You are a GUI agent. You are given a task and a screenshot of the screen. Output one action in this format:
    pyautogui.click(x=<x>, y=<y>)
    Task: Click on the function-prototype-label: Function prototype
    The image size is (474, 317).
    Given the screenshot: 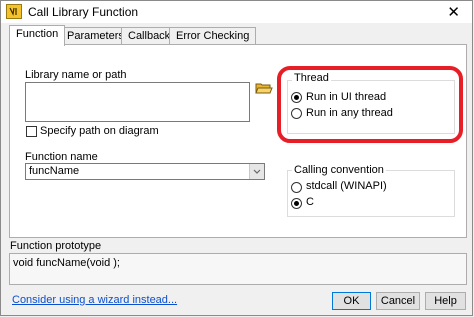 What is the action you would take?
    pyautogui.click(x=56, y=246)
    